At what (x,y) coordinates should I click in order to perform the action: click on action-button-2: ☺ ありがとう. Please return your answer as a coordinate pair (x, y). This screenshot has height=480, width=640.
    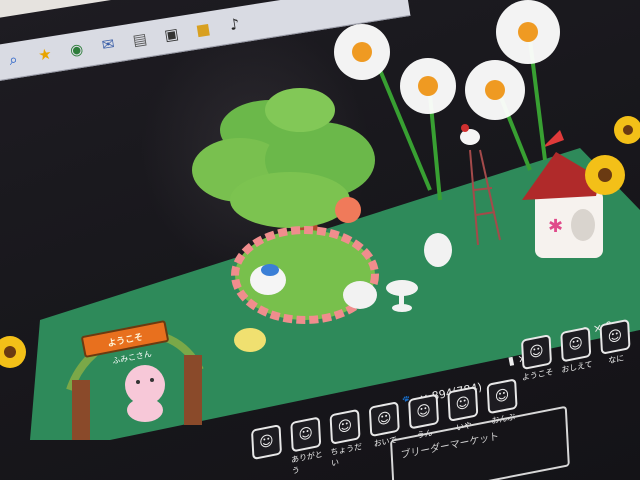
    Looking at the image, I should click on (306, 446).